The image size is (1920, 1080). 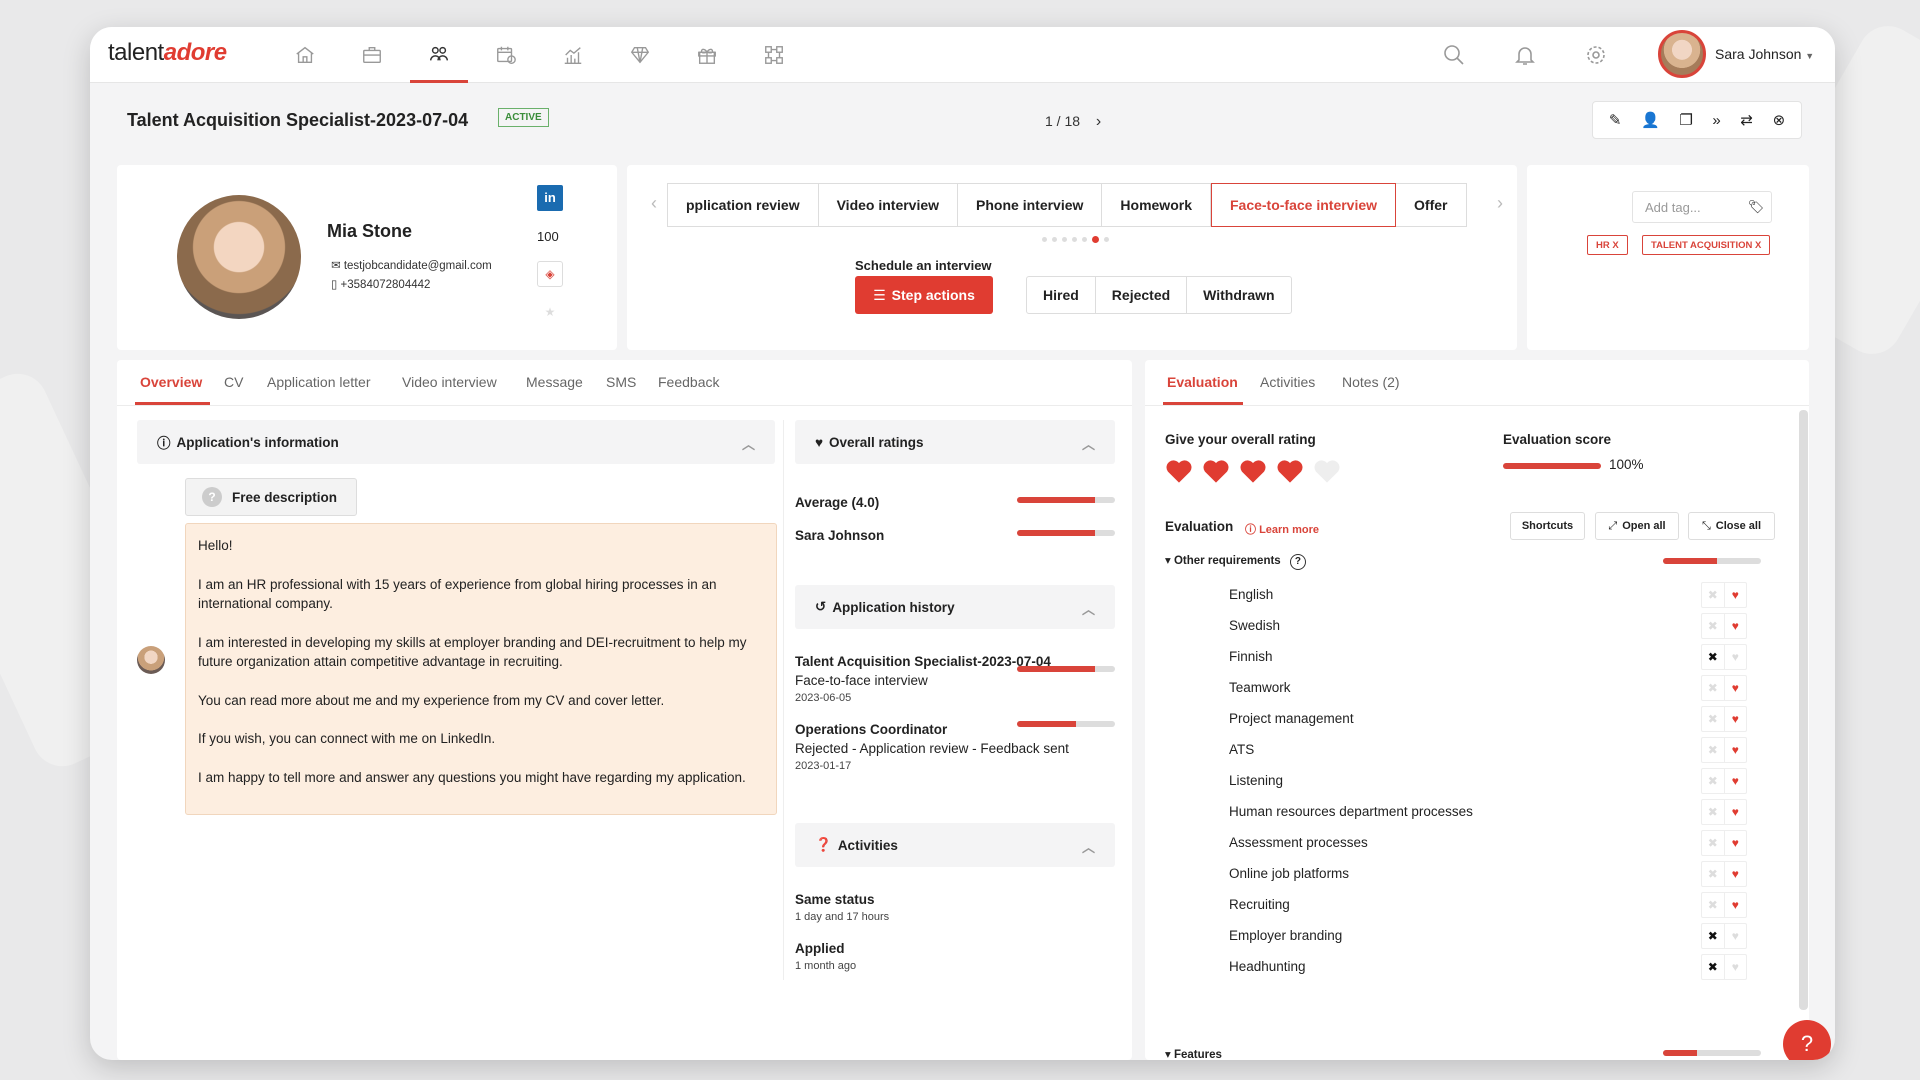 What do you see at coordinates (1803, 710) in the screenshot?
I see `evaluation-scrollbar` at bounding box center [1803, 710].